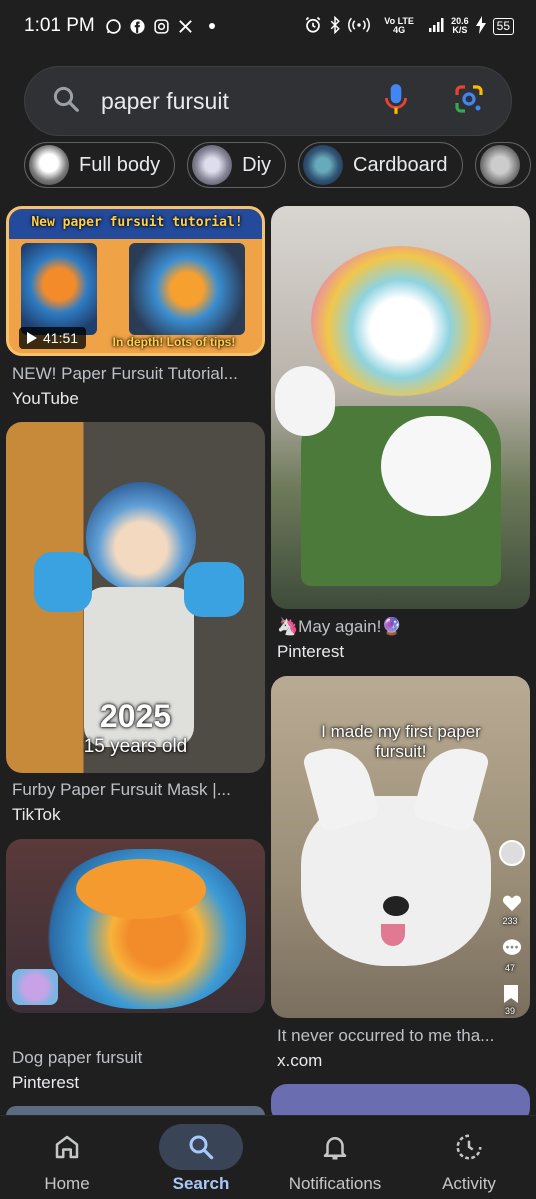 The height and width of the screenshot is (1199, 536). Describe the element at coordinates (141, 889) in the screenshot. I see `hair-shape` at that location.